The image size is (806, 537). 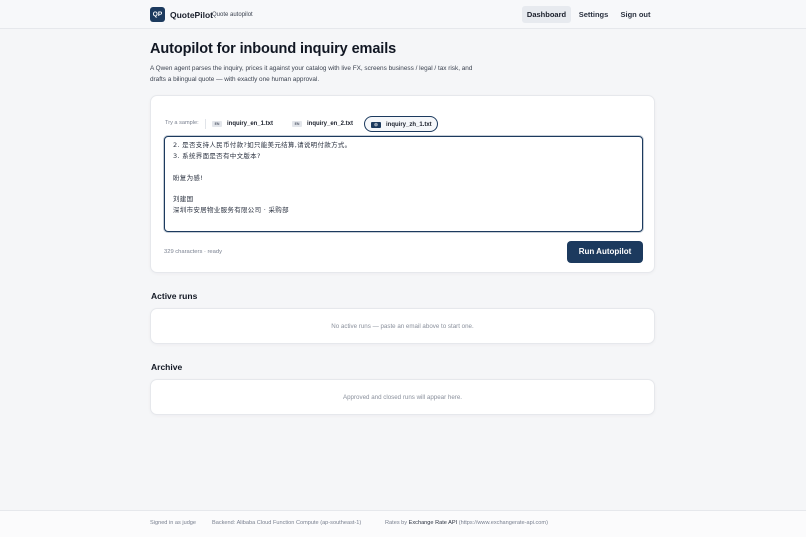 I want to click on editor-line: 盼复为感!, so click(x=188, y=178).